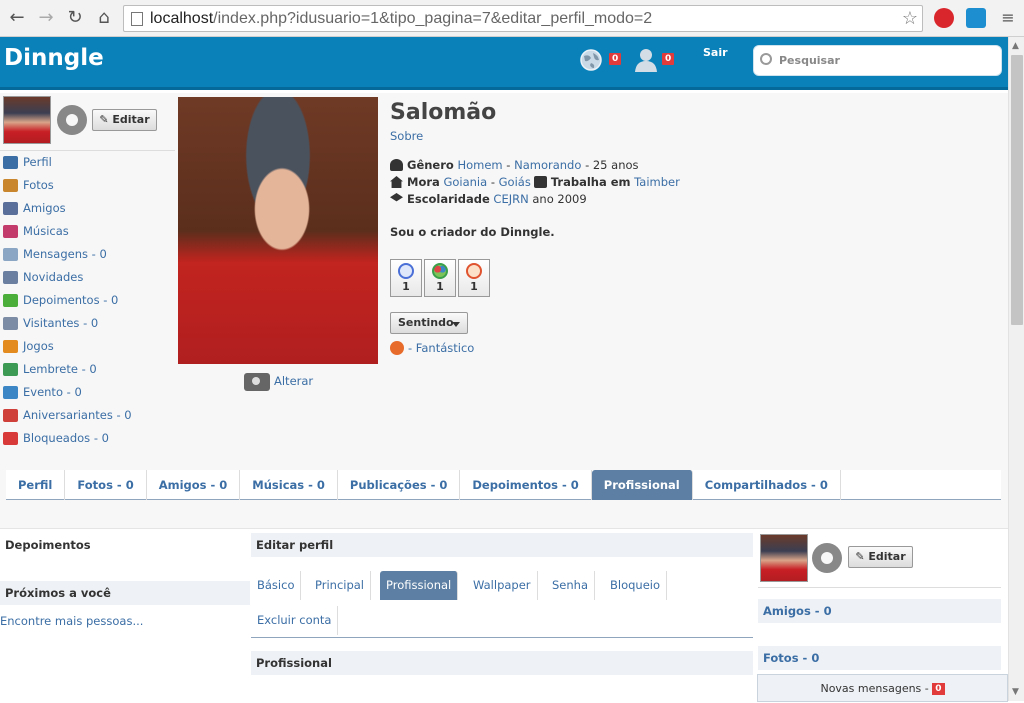 This screenshot has width=1024, height=703. I want to click on reload-icon: ↻, so click(75, 18).